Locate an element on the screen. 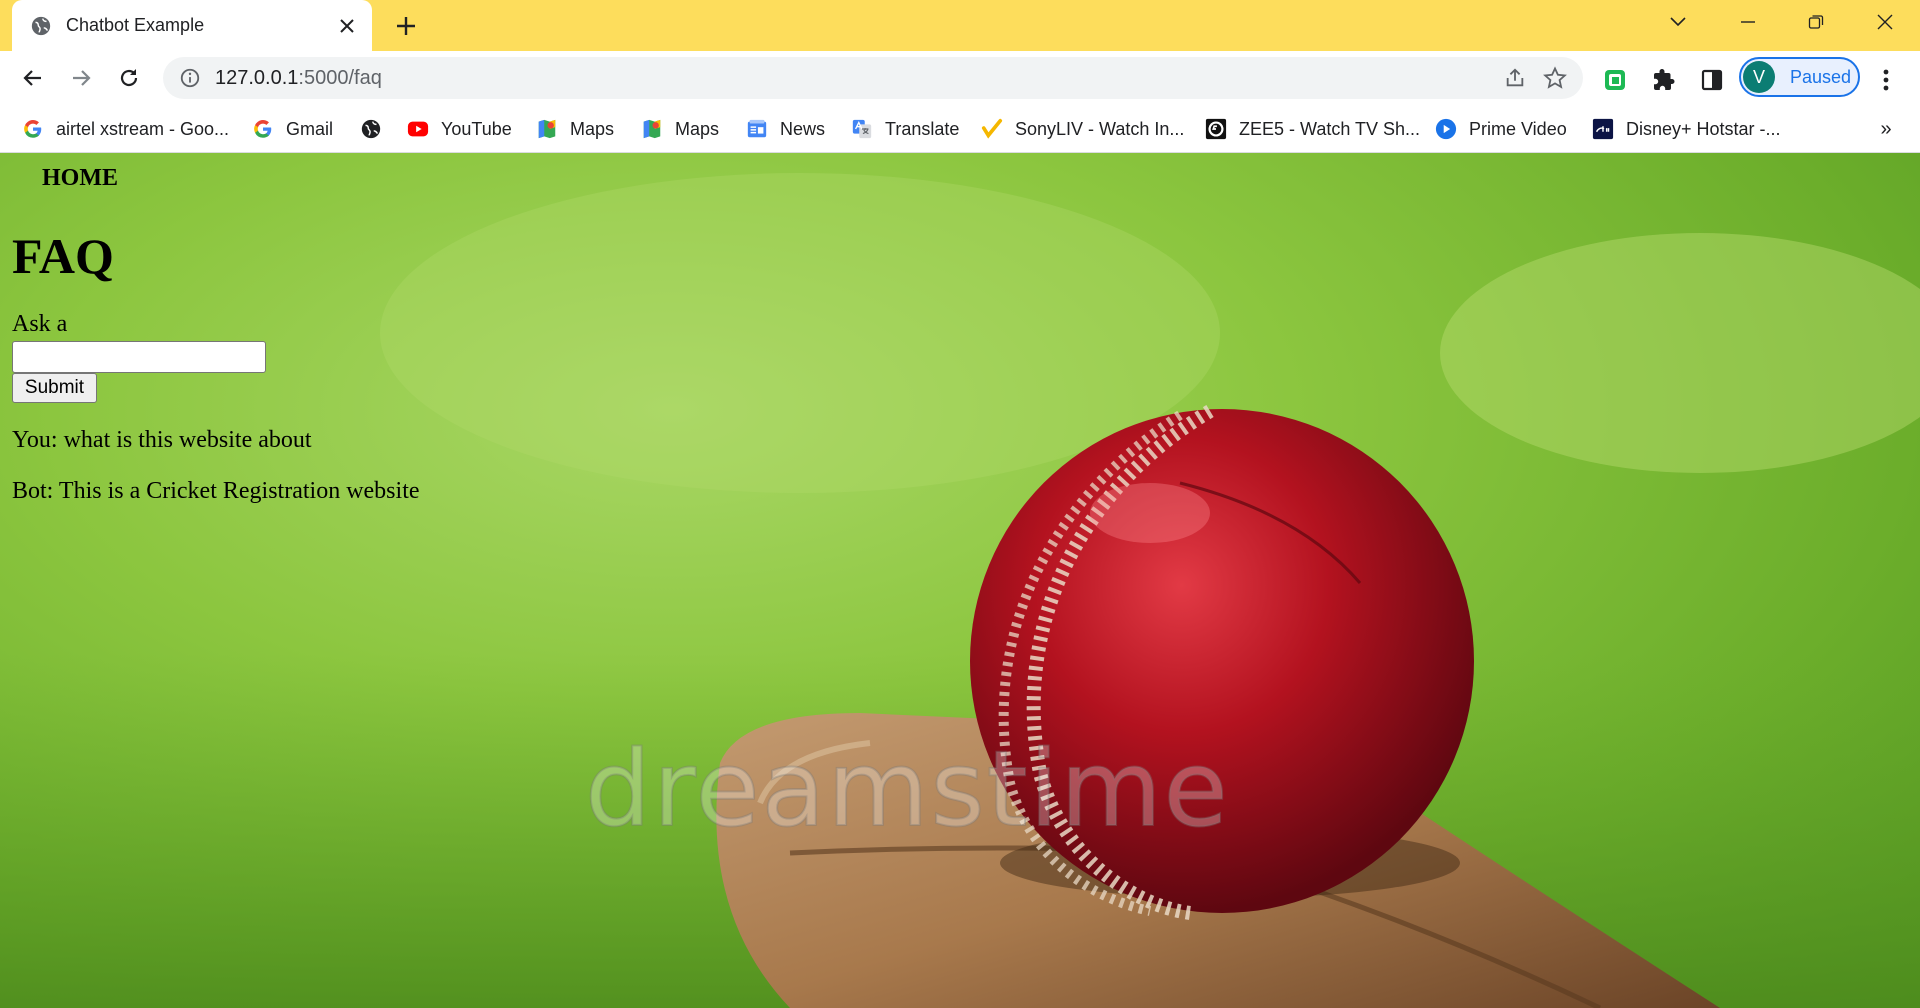  zee5-icon is located at coordinates (1216, 129).